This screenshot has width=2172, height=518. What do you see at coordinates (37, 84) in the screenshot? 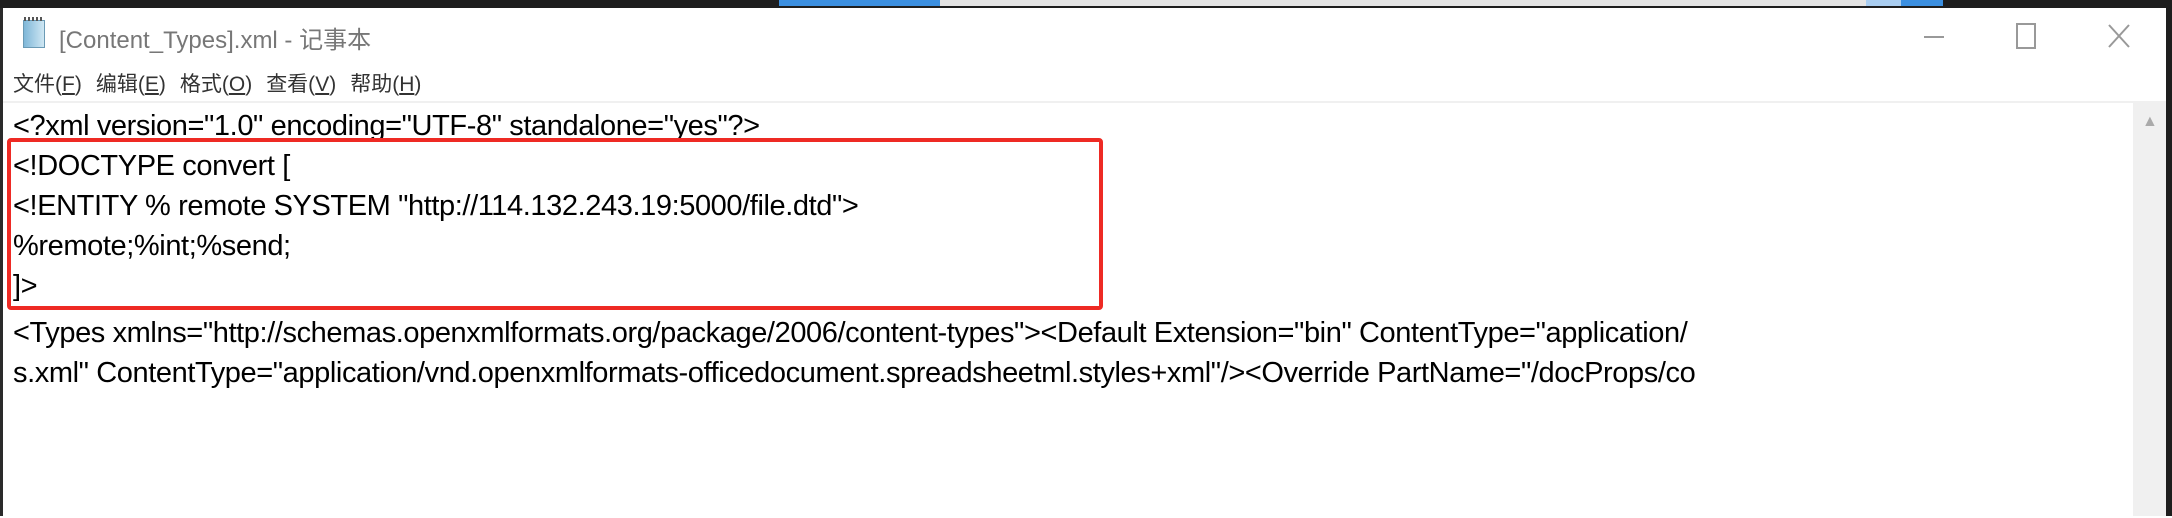
I see `menu-label: 文件(` at bounding box center [37, 84].